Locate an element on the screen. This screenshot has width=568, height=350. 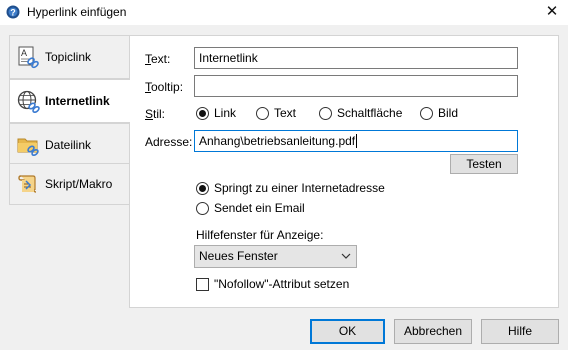
ok-button: OK is located at coordinates (347, 331).